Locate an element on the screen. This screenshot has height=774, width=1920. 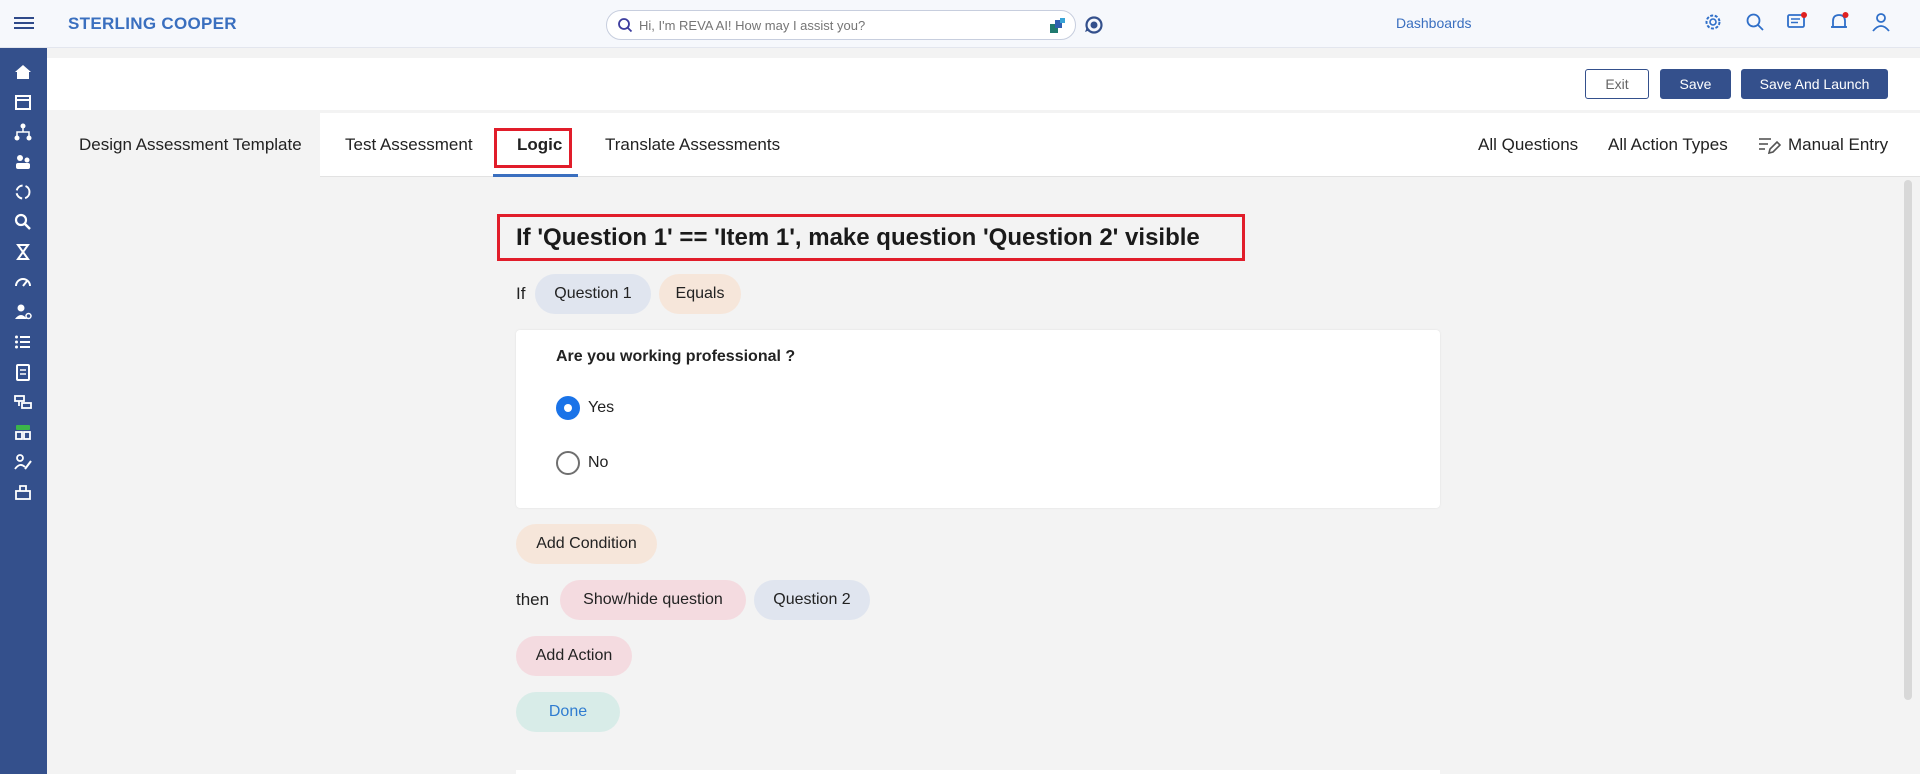
condition-question-chip: Question 1 is located at coordinates (593, 294).